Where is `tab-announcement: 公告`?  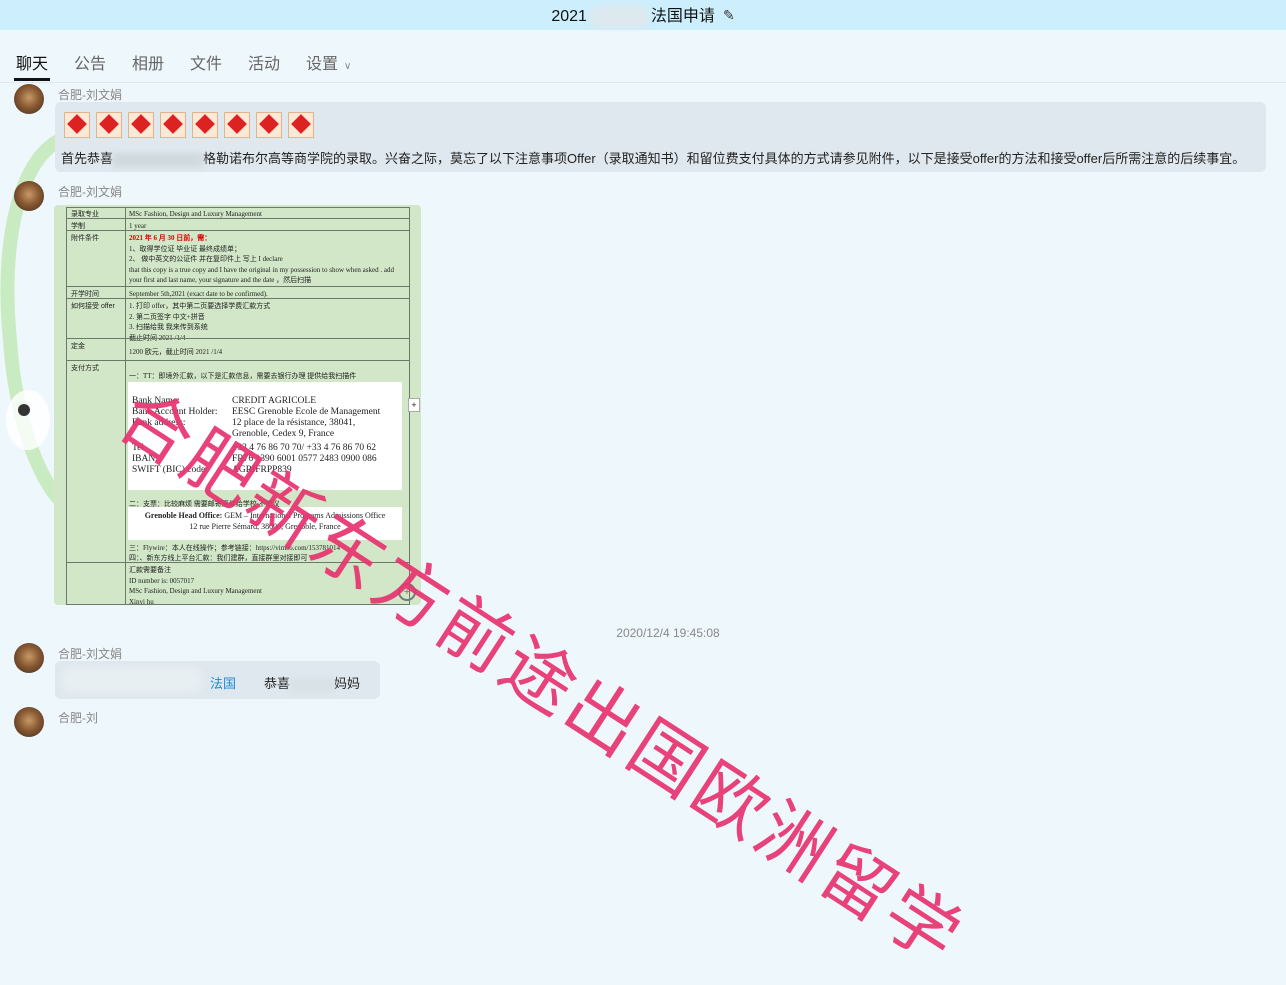
tab-announcement: 公告 is located at coordinates (90, 62).